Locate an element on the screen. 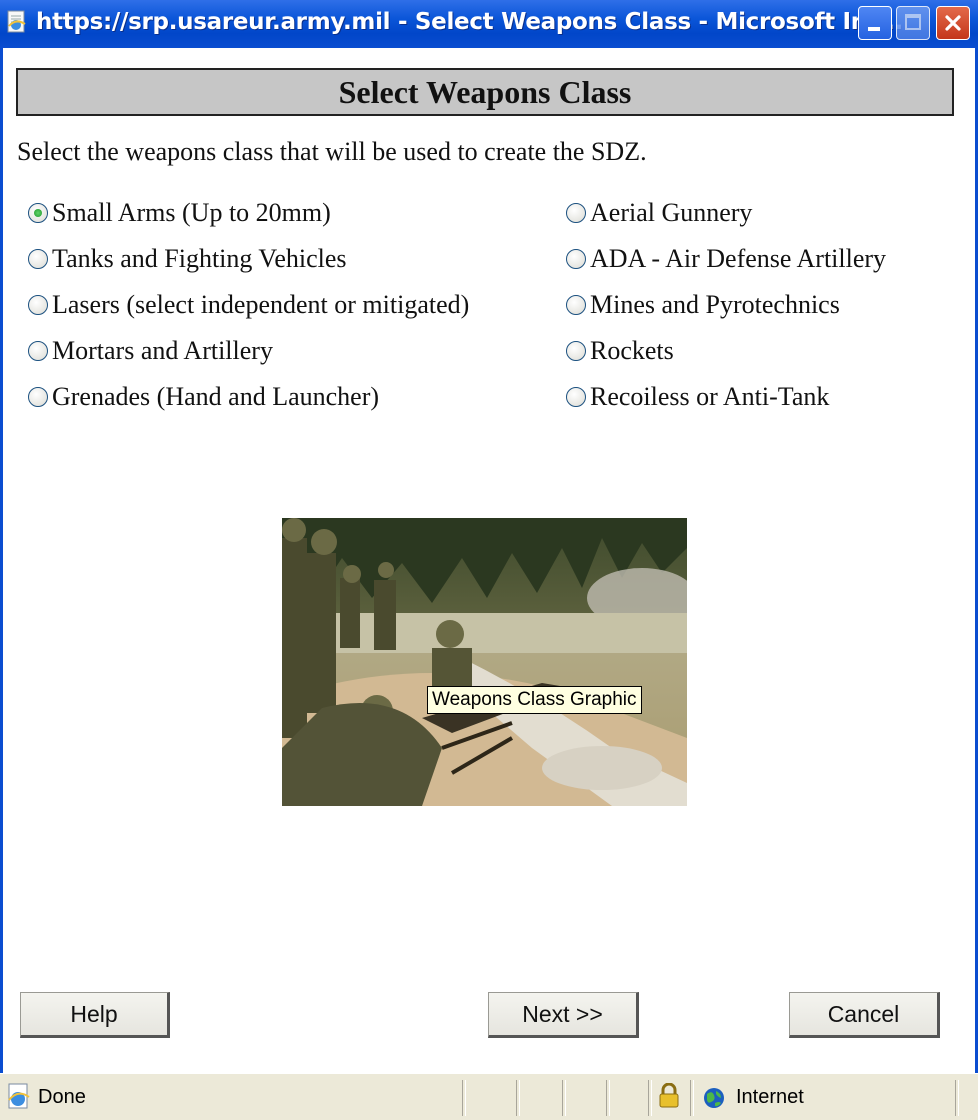  option-grenades: Grenades (Hand and Launcher) is located at coordinates (203, 397).